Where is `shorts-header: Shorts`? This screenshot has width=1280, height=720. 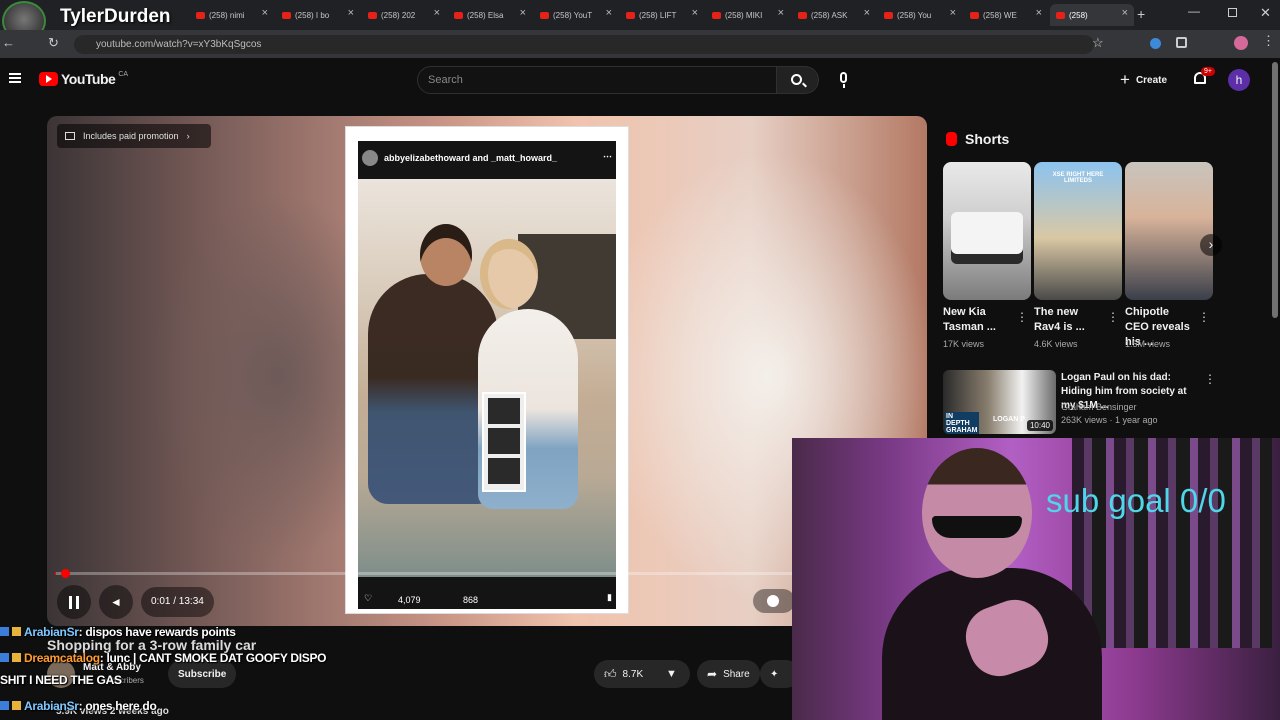 shorts-header: Shorts is located at coordinates (977, 139).